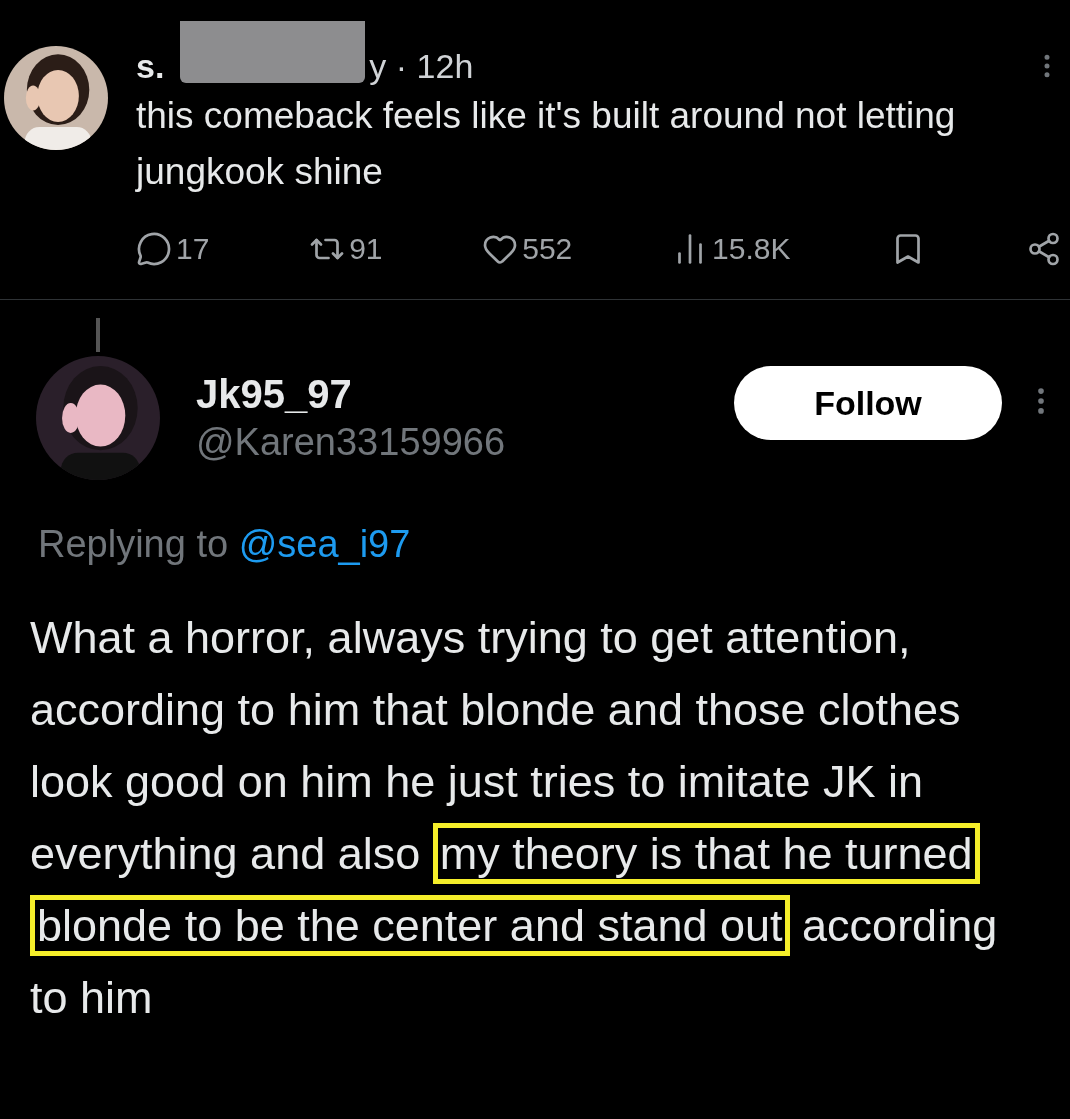 The height and width of the screenshot is (1119, 1070). What do you see at coordinates (421, 66) in the screenshot?
I see `timestamp: y · 12h` at bounding box center [421, 66].